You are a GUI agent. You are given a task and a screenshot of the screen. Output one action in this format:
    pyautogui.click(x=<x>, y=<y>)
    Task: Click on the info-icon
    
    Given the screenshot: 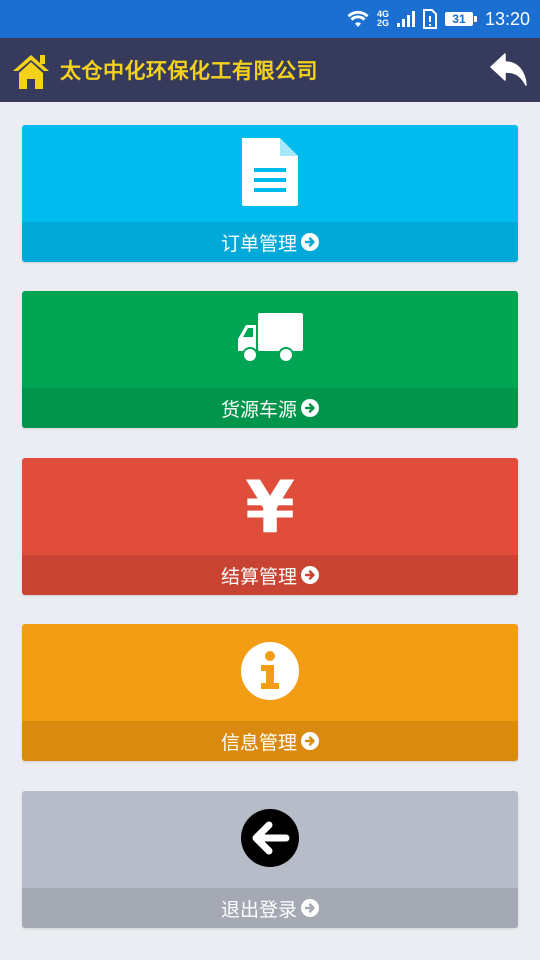 What is the action you would take?
    pyautogui.click(x=270, y=673)
    